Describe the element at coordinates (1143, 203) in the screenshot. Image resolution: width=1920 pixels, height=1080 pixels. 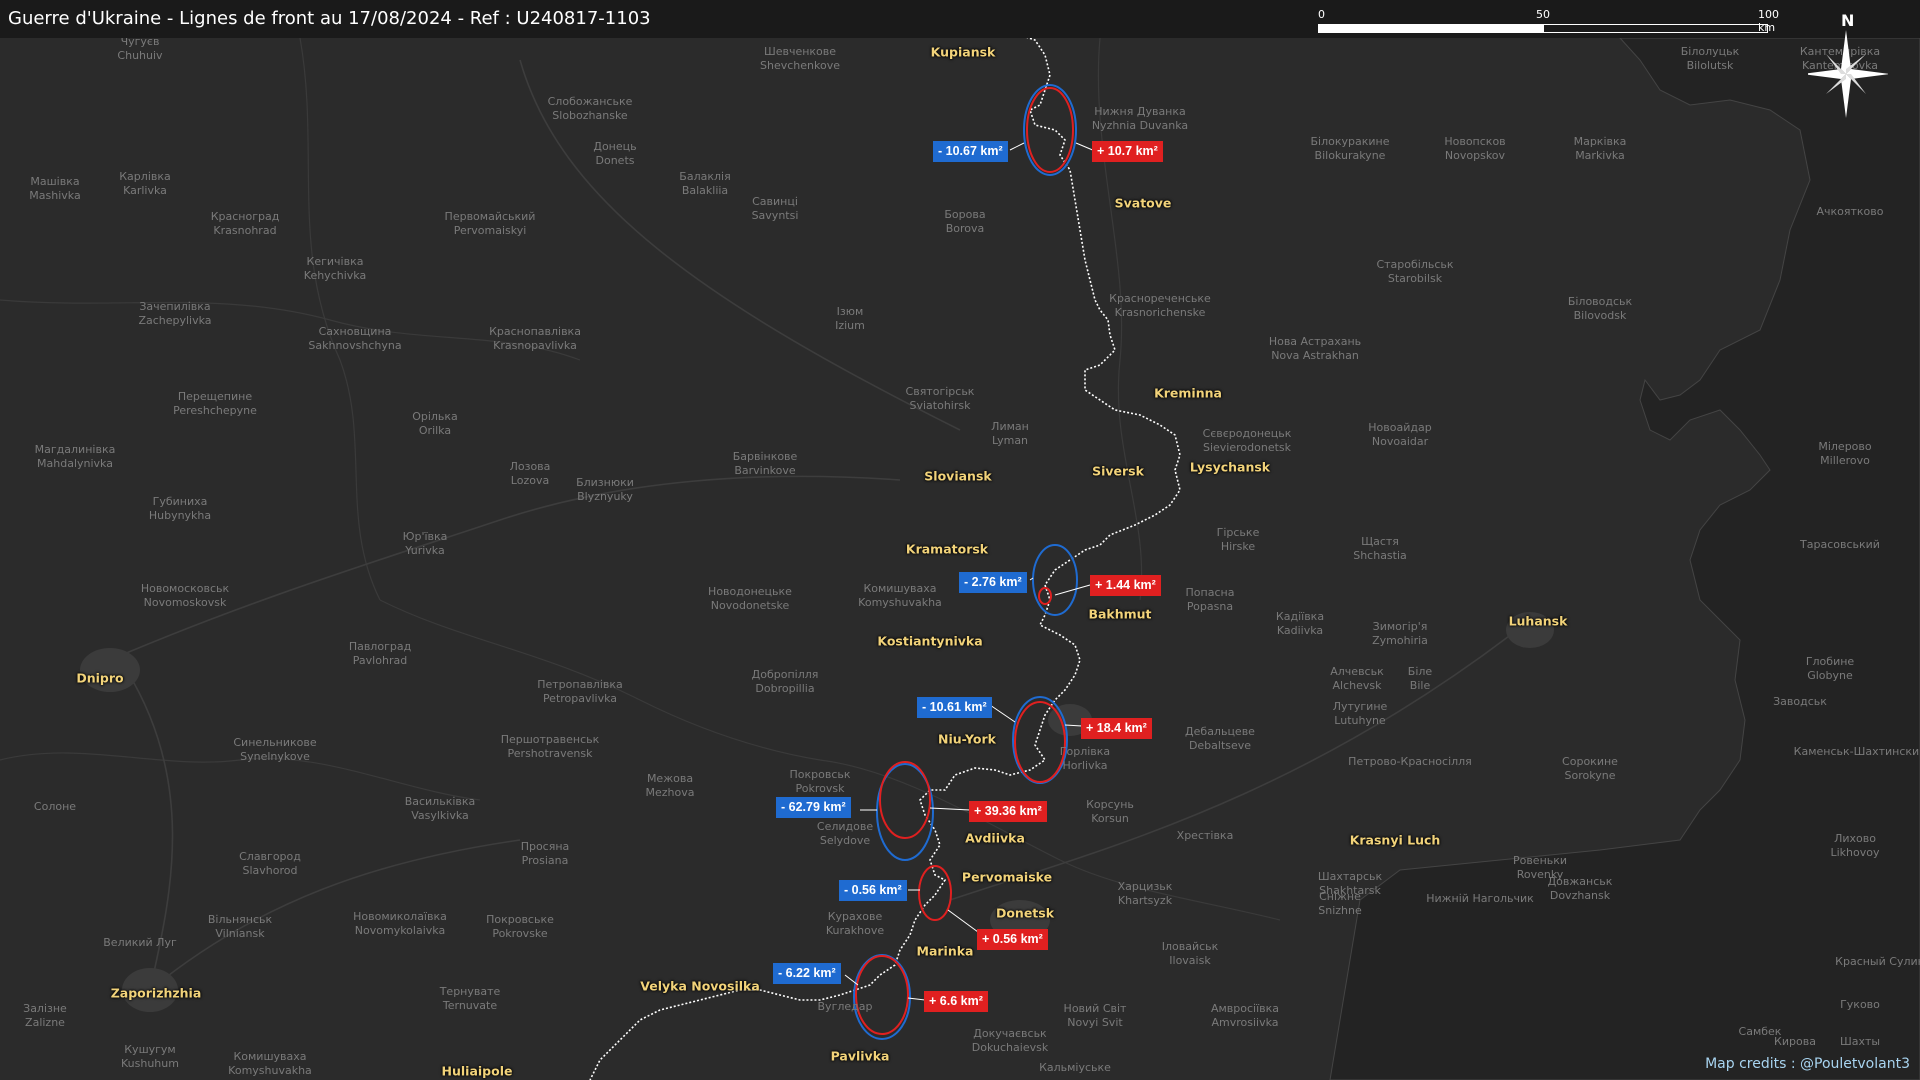
I see `city-svatove: Svatove` at that location.